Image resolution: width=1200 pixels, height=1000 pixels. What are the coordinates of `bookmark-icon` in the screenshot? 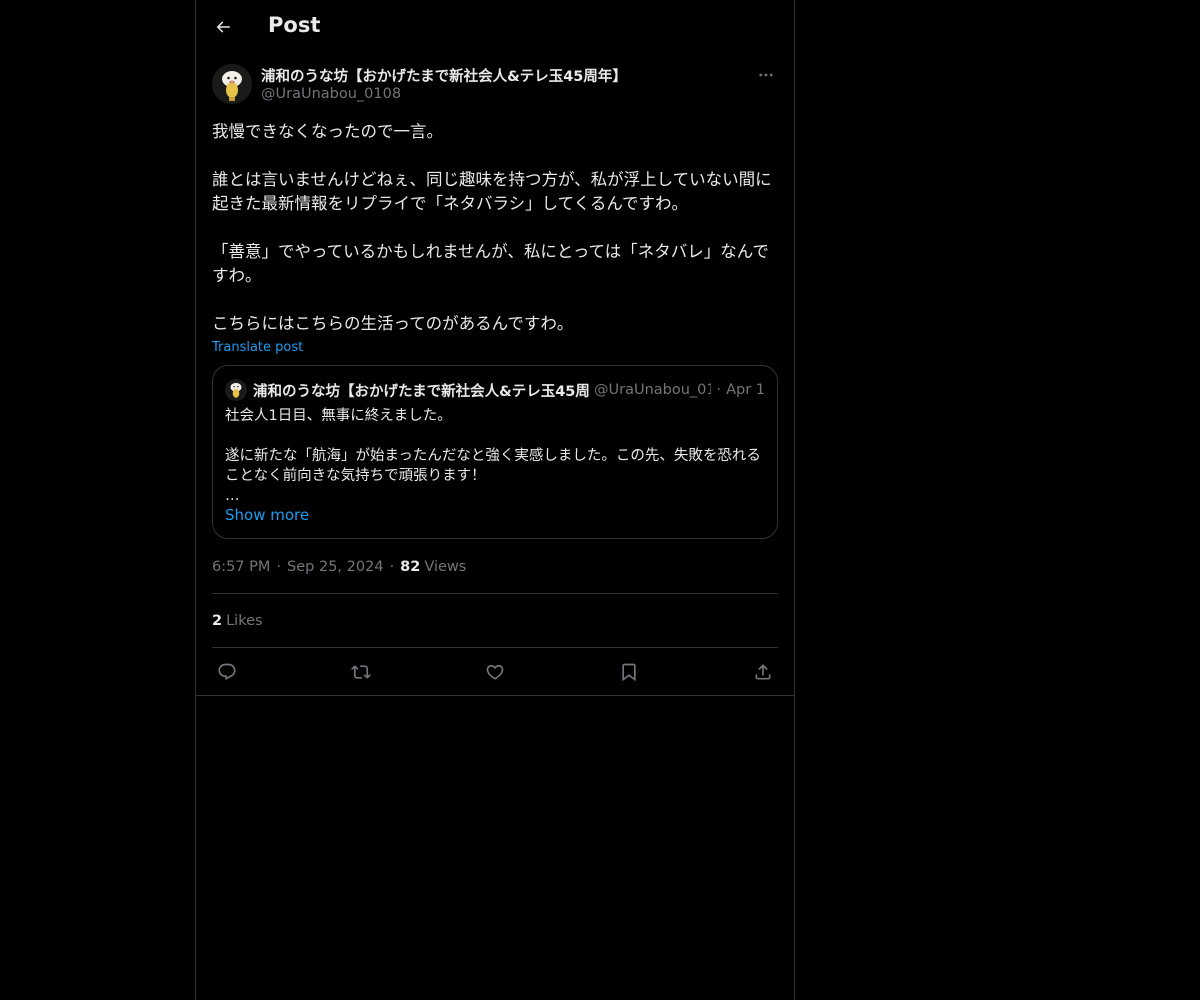 It's located at (629, 672).